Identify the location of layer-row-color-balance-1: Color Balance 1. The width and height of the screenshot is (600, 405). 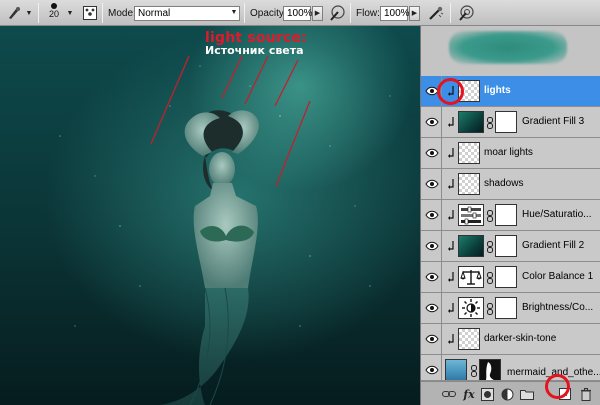
(510, 277).